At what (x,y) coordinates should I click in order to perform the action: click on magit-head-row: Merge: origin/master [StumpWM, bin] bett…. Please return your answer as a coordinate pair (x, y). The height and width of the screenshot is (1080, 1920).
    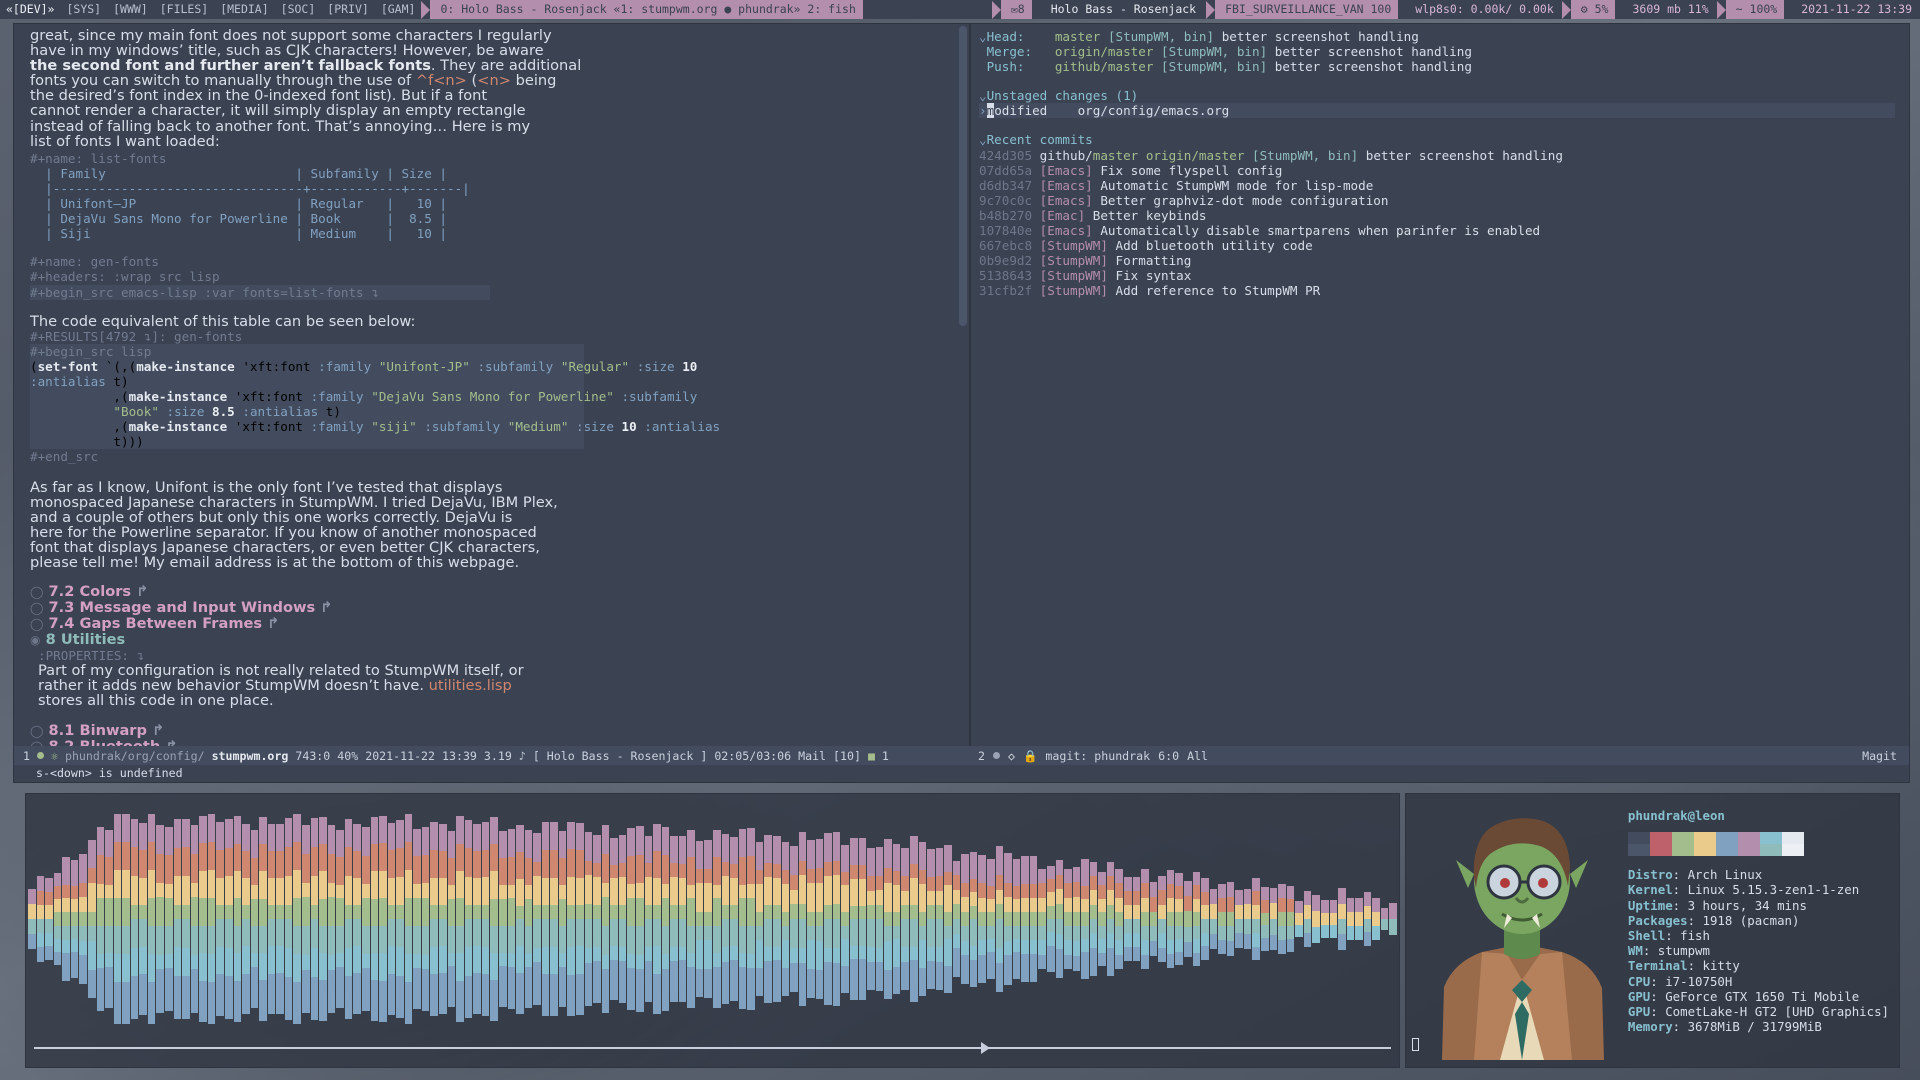
    Looking at the image, I should click on (1437, 51).